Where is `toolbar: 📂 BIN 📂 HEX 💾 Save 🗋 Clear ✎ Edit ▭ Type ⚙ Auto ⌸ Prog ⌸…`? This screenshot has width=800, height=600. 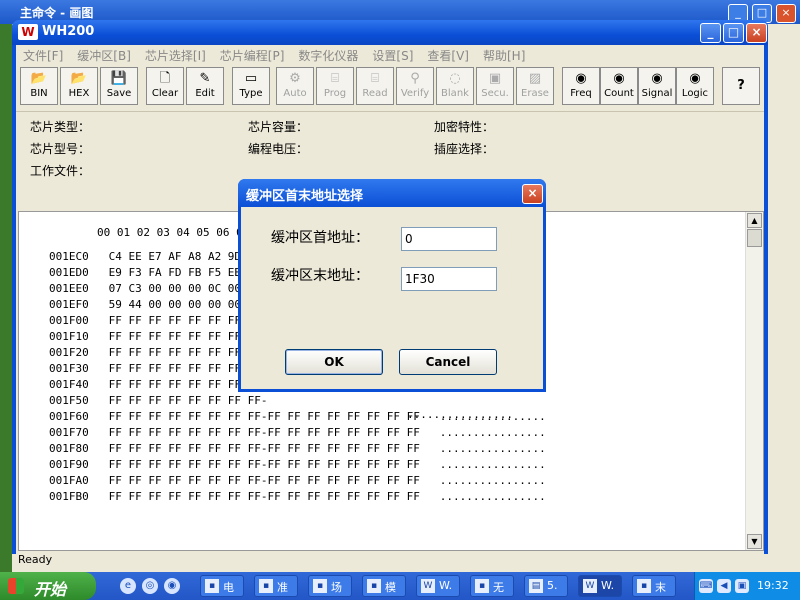
toolbar: 📂 BIN 📂 HEX 💾 Save 🗋 Clear ✎ Edit ▭ Type ⚙ Auto ⌸ Prog ⌸… is located at coordinates (392, 88).